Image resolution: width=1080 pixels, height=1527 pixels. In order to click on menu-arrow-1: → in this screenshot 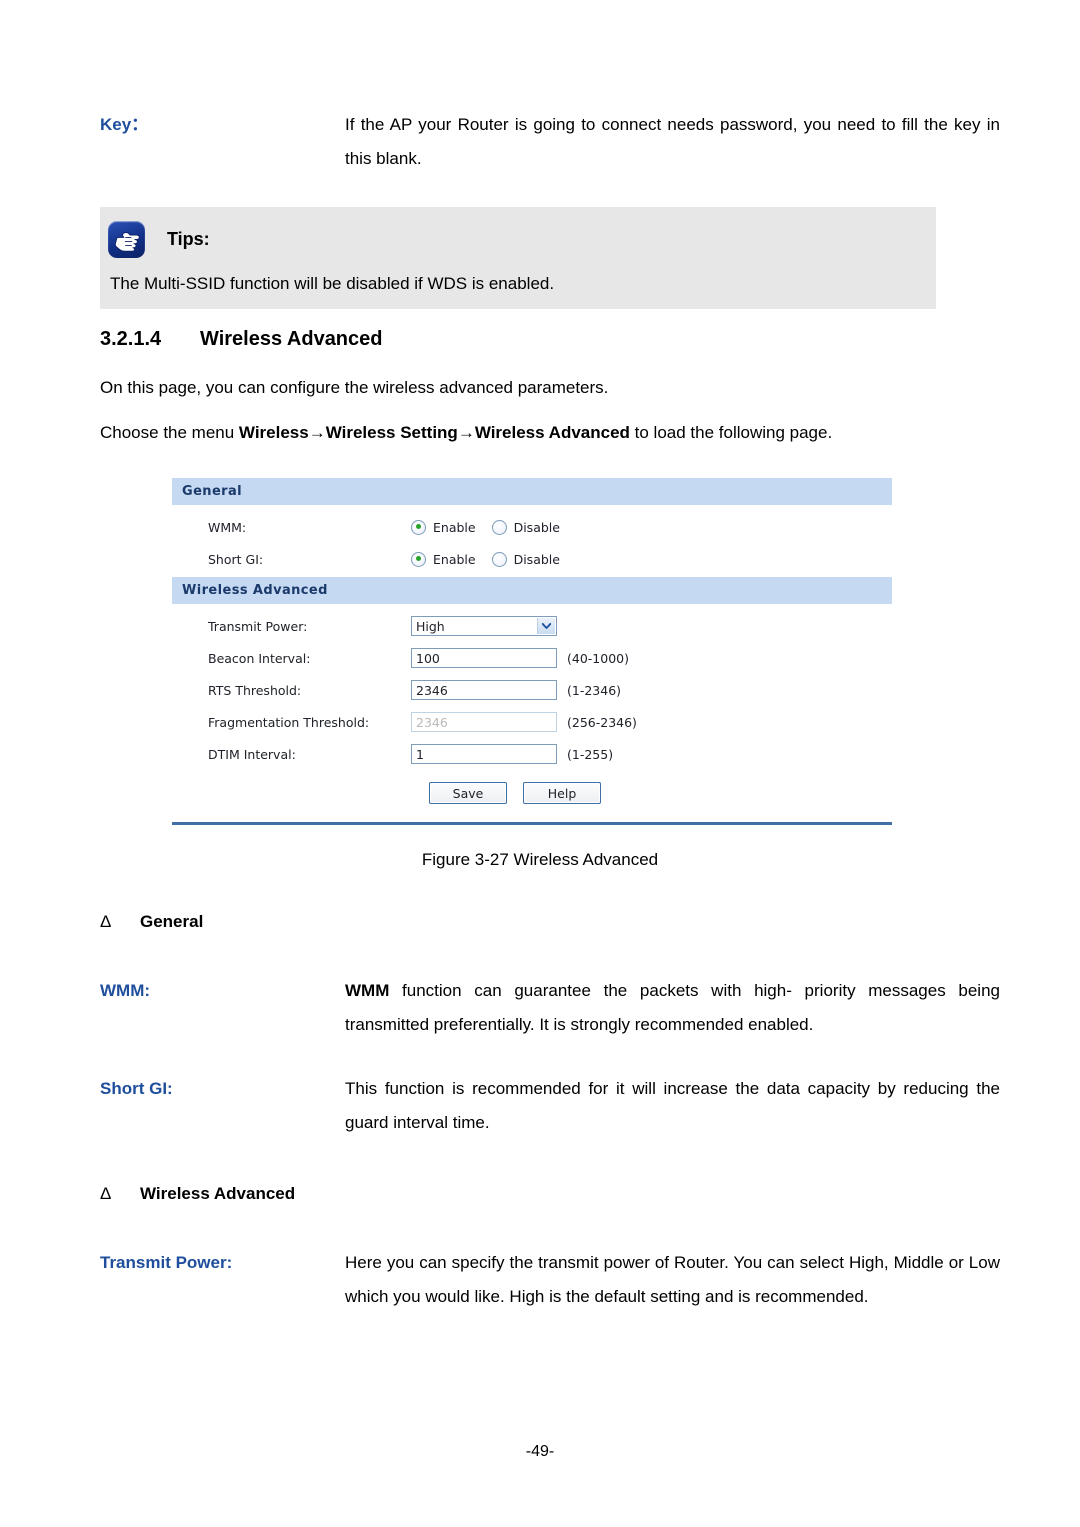, I will do `click(317, 432)`.